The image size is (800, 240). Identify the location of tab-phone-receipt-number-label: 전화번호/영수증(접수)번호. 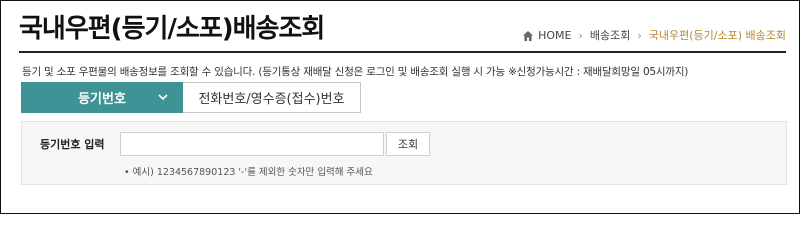
(271, 99).